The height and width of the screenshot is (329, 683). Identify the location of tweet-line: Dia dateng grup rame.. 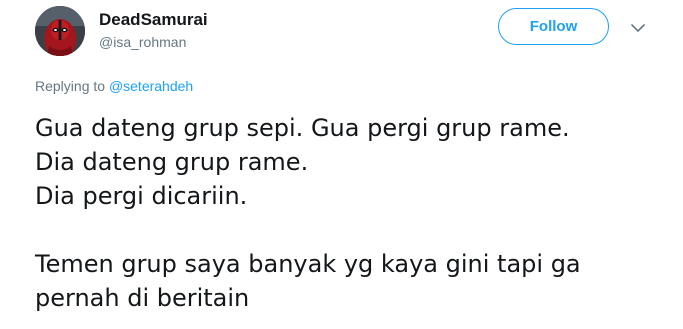
(172, 162).